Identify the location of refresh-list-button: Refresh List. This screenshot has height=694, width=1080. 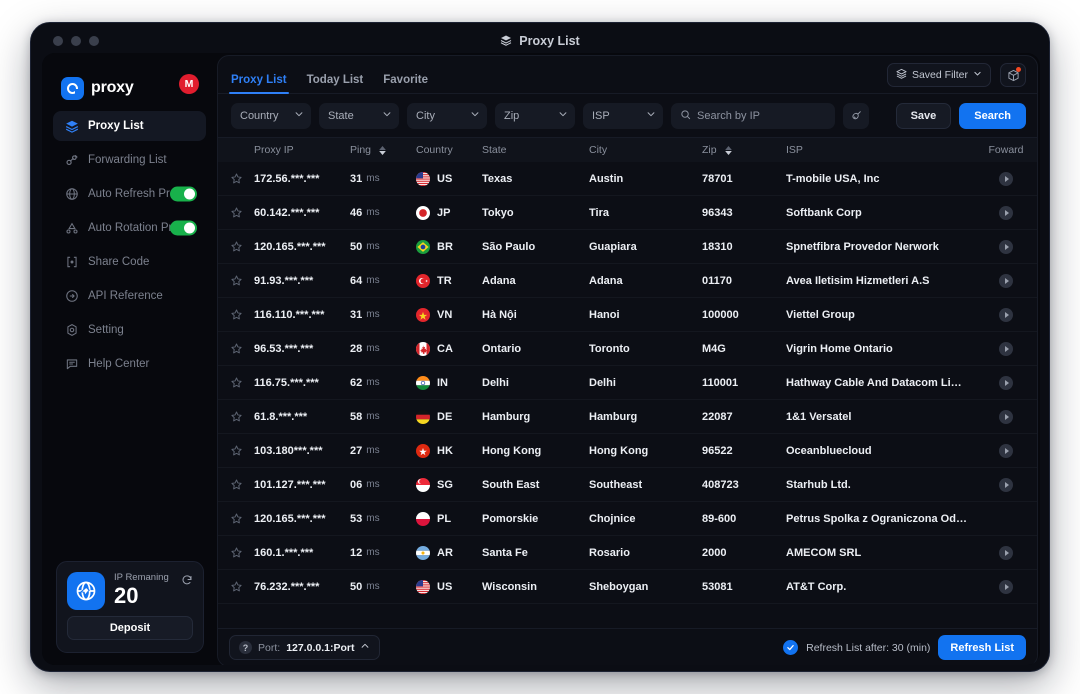
(982, 647).